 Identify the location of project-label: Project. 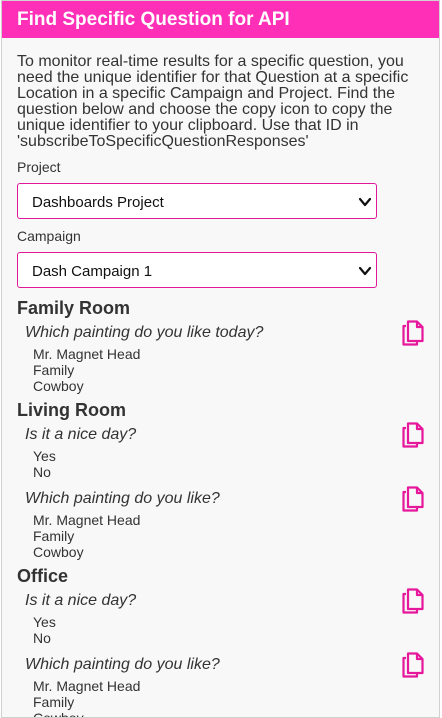
(39, 167).